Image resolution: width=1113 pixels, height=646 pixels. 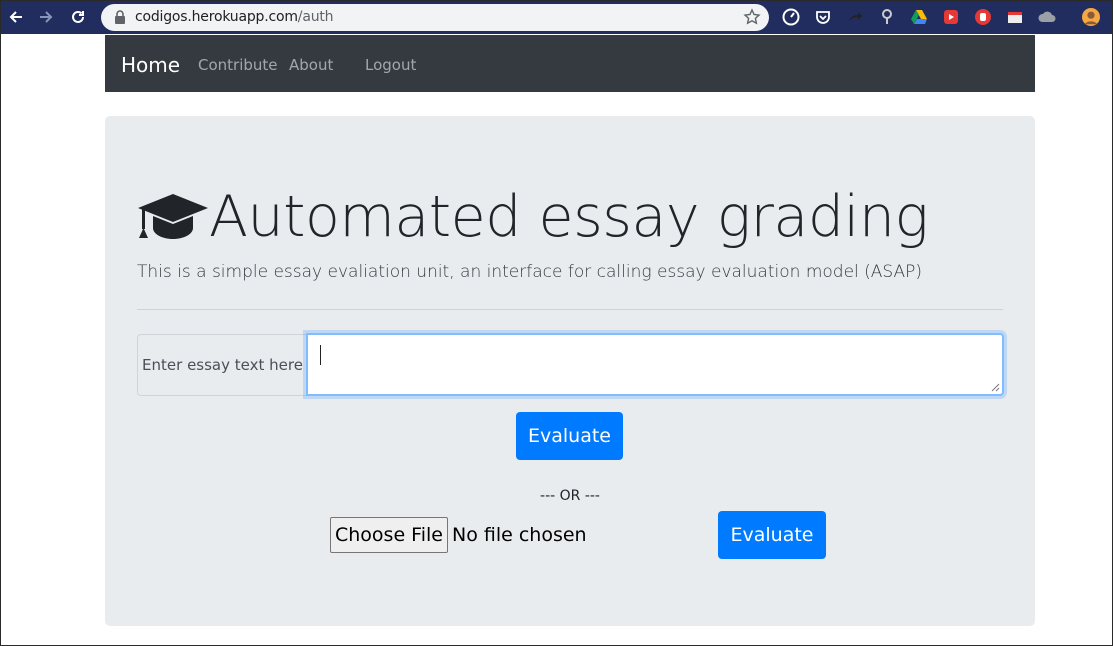 I want to click on reload-icon, so click(x=78, y=17).